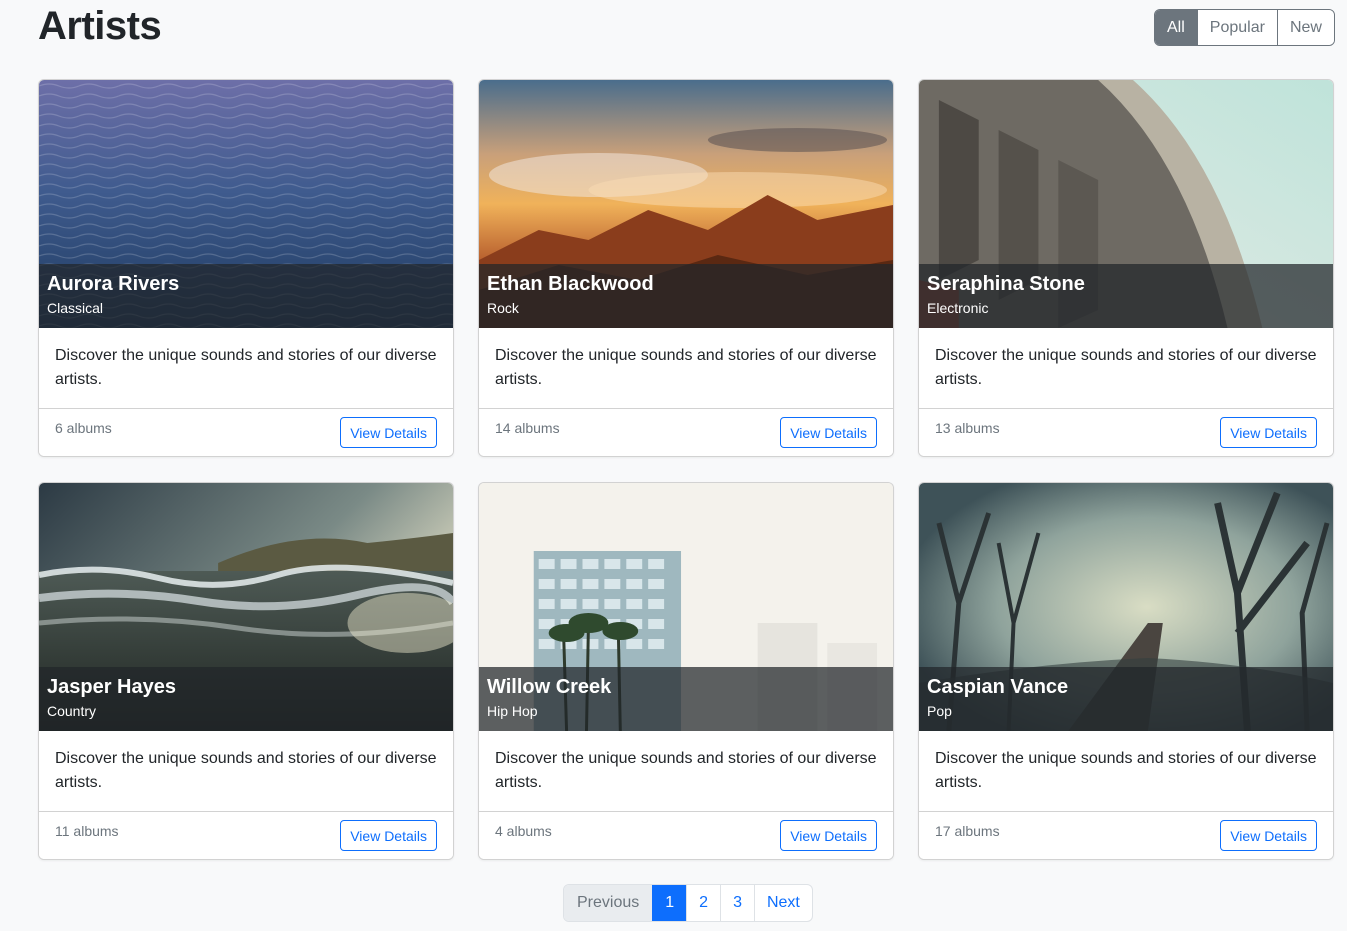  I want to click on filter-new-button: New, so click(1305, 27).